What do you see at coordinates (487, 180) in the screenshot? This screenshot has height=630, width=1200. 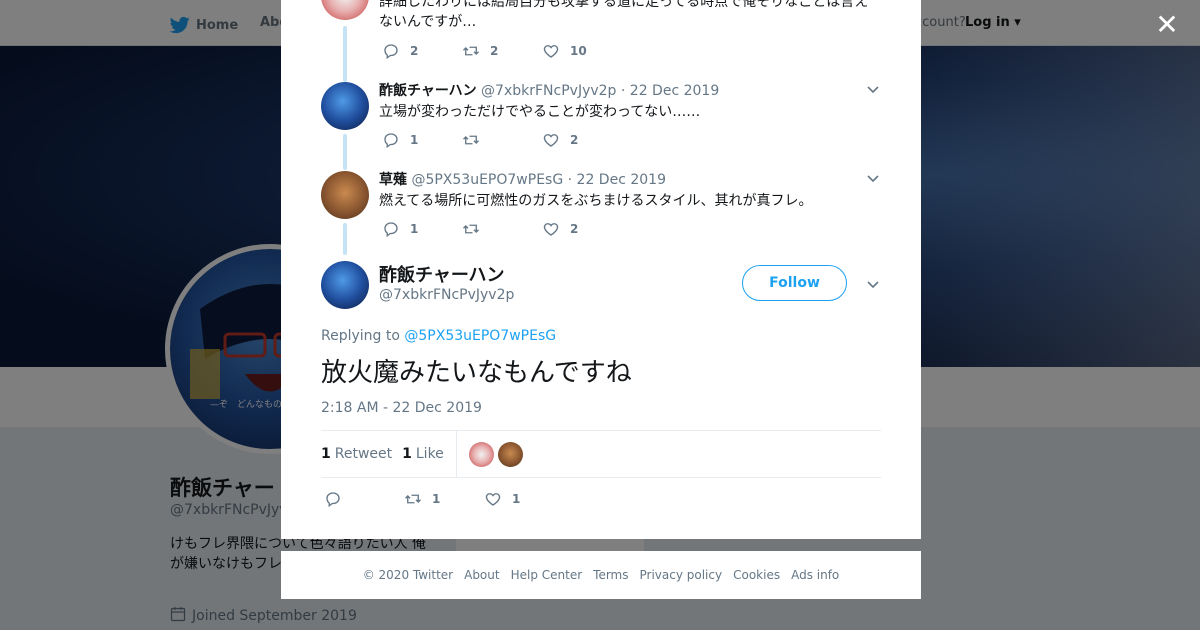 I see `tweet-author-handle: @5PX53uEPO7wPEsG` at bounding box center [487, 180].